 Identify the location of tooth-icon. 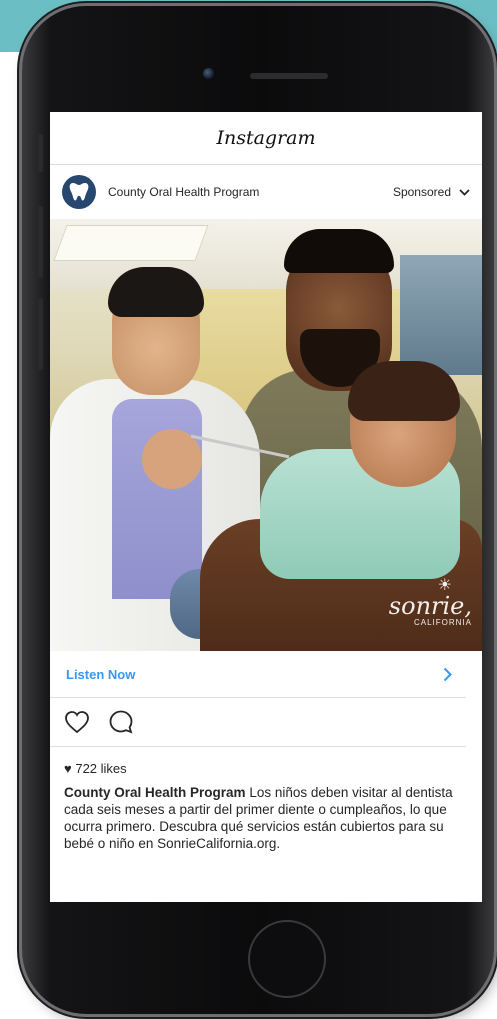
(79, 192).